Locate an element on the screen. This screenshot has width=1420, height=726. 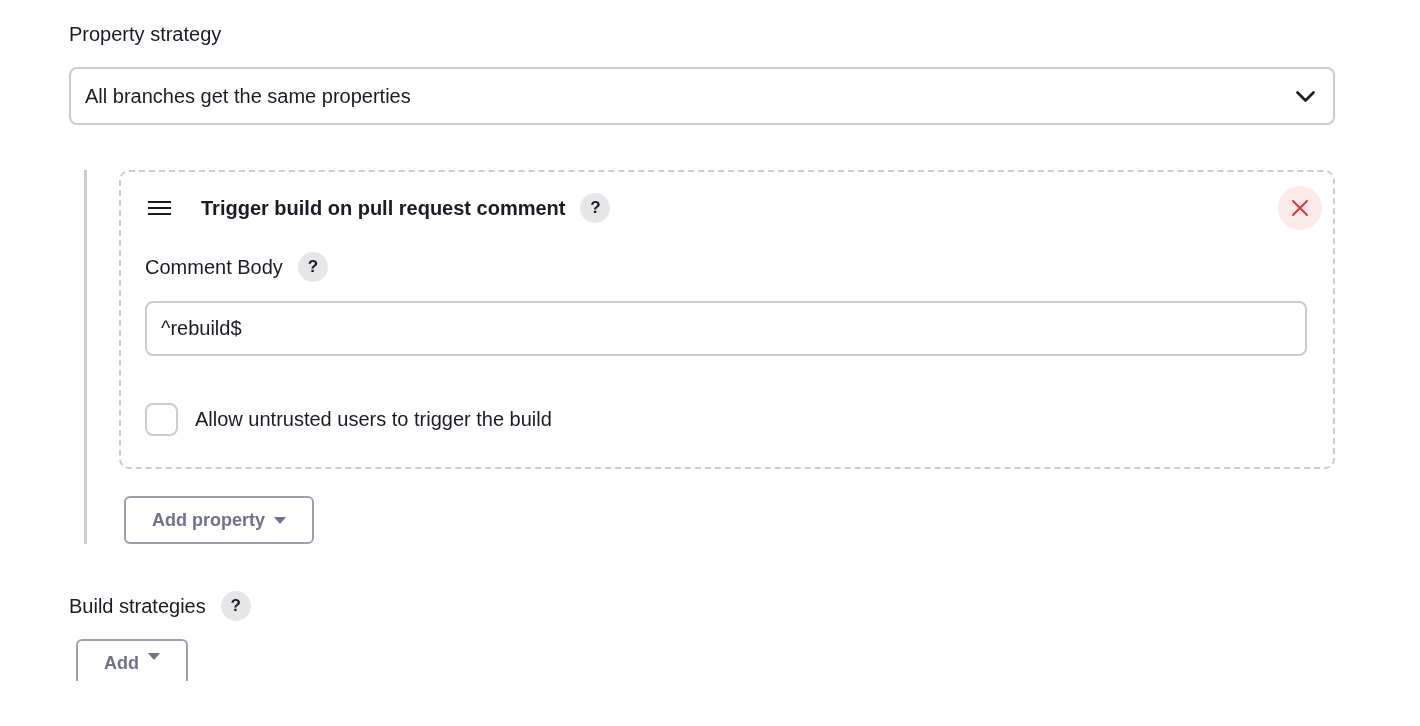
drag-handle-icon is located at coordinates (159, 208).